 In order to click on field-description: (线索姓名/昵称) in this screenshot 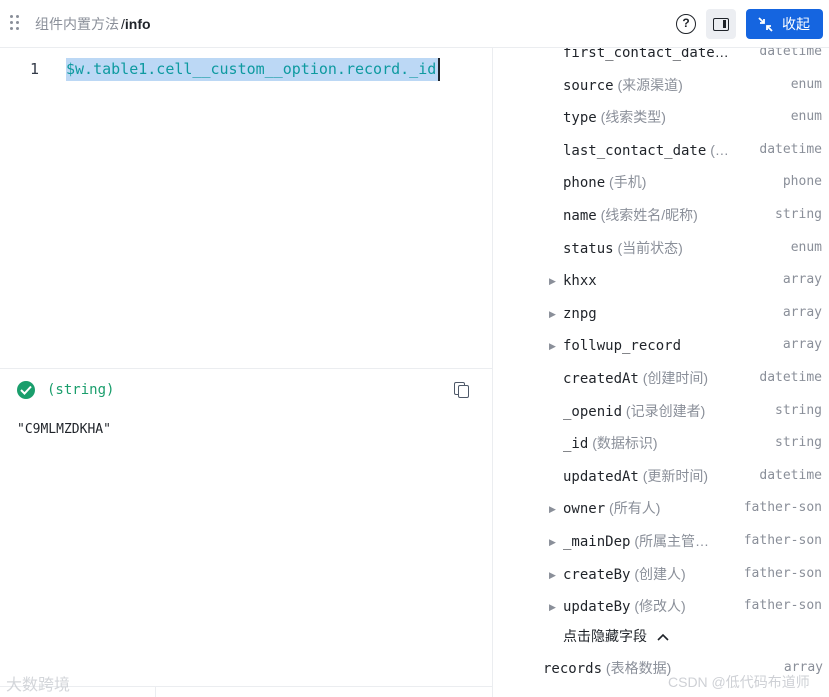, I will do `click(649, 215)`.